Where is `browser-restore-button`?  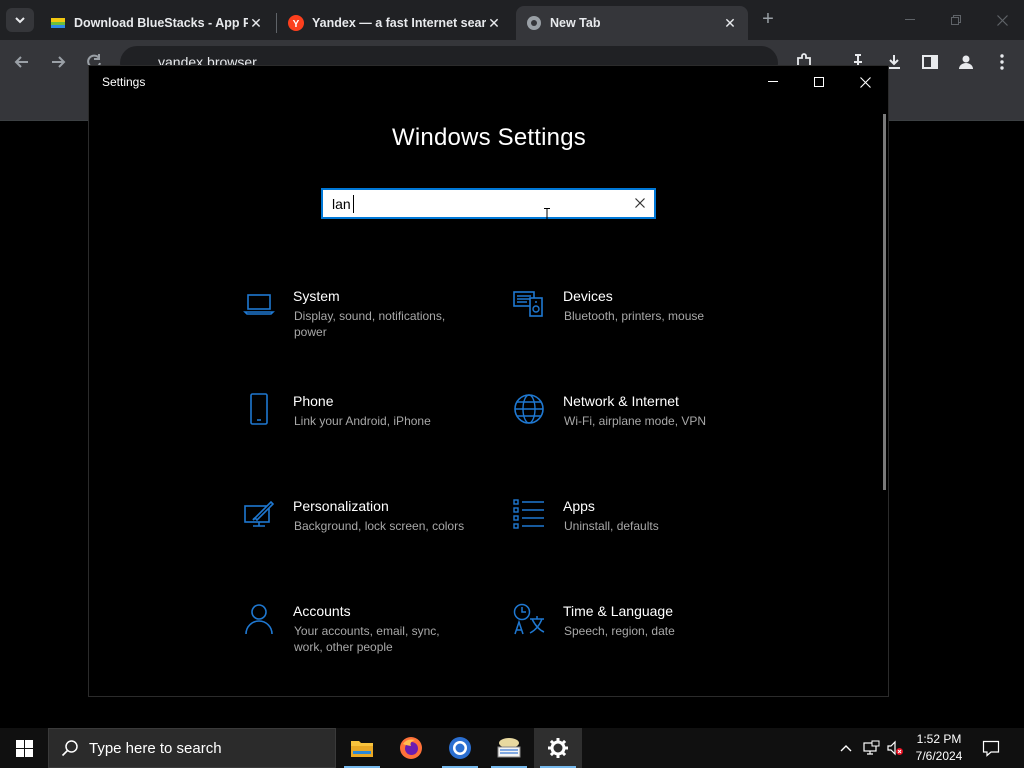
browser-restore-button is located at coordinates (956, 20).